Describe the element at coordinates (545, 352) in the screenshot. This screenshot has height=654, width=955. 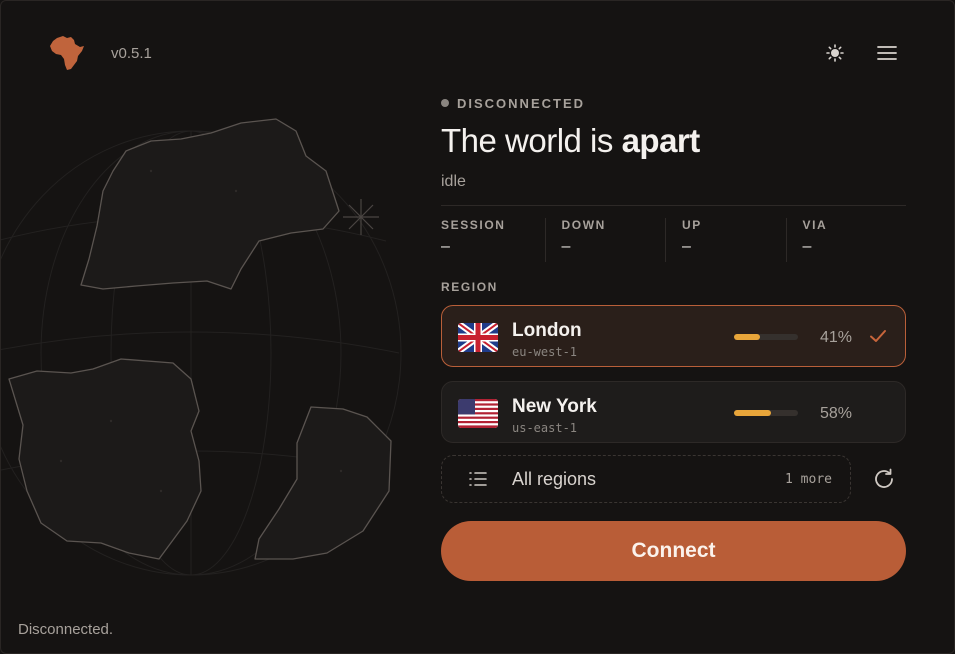
I see `region-code: eu-west-1` at that location.